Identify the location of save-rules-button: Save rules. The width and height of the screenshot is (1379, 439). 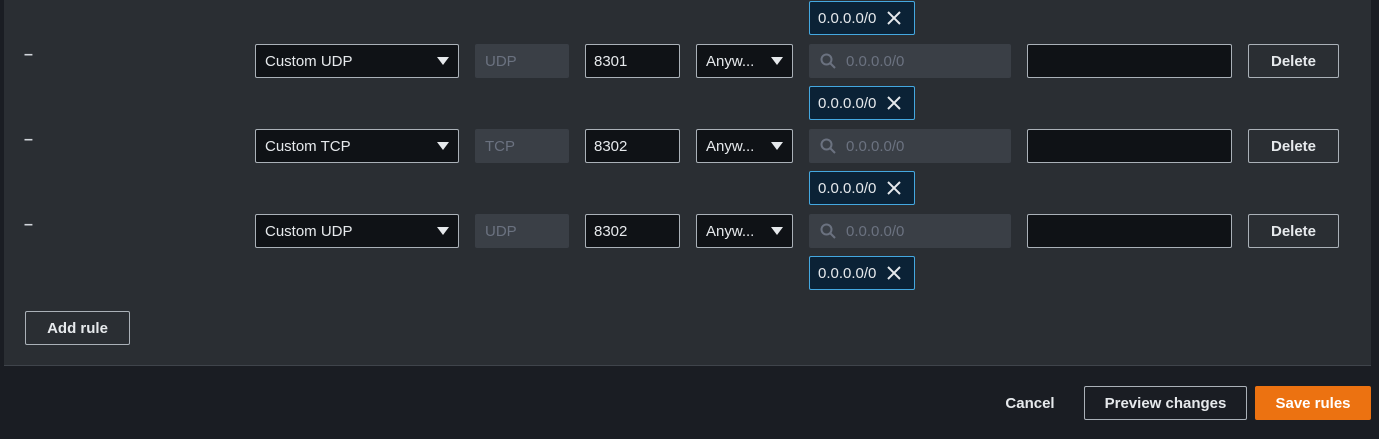
(1313, 403).